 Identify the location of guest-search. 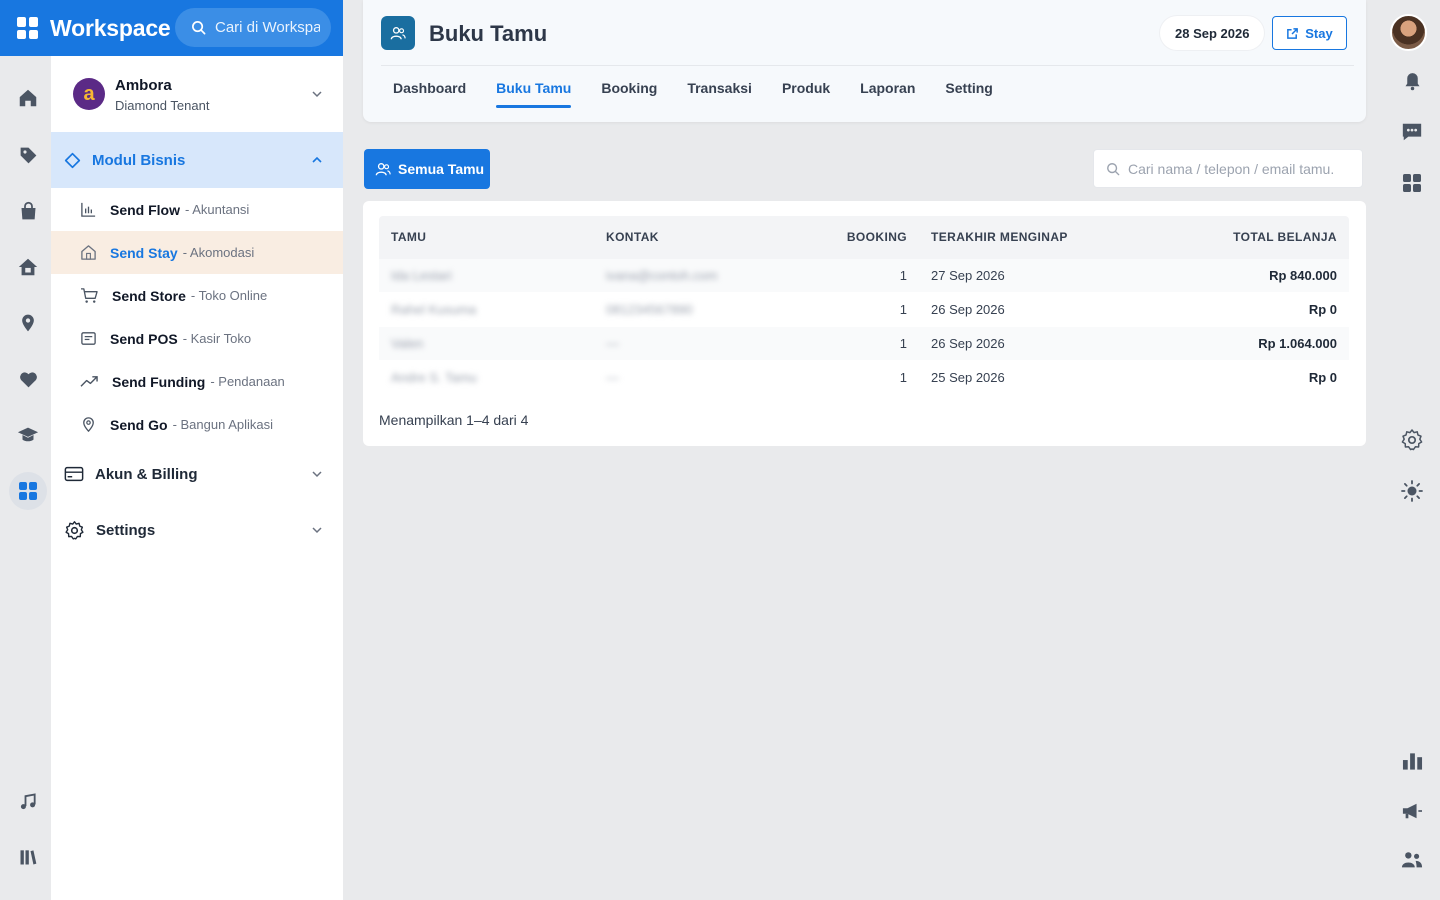
(1228, 168).